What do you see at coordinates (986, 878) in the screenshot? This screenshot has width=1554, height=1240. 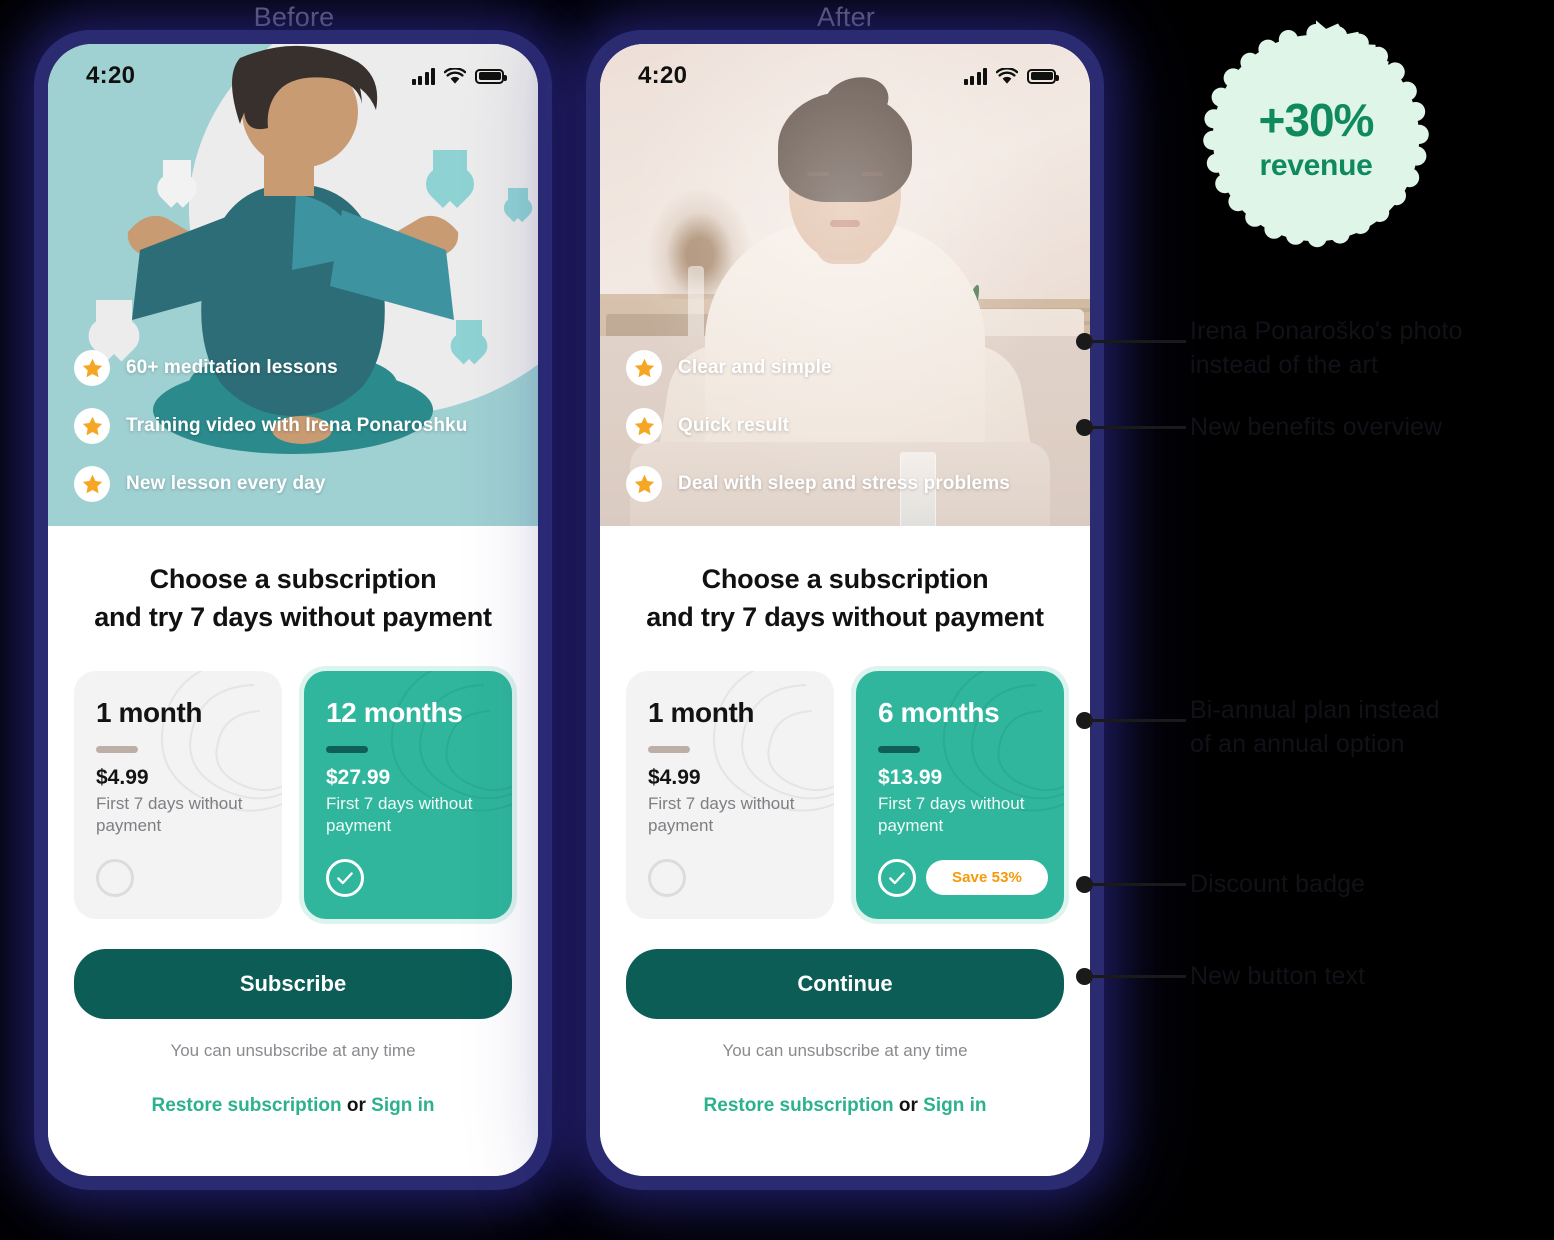 I see `discount-badge: Save 53%` at bounding box center [986, 878].